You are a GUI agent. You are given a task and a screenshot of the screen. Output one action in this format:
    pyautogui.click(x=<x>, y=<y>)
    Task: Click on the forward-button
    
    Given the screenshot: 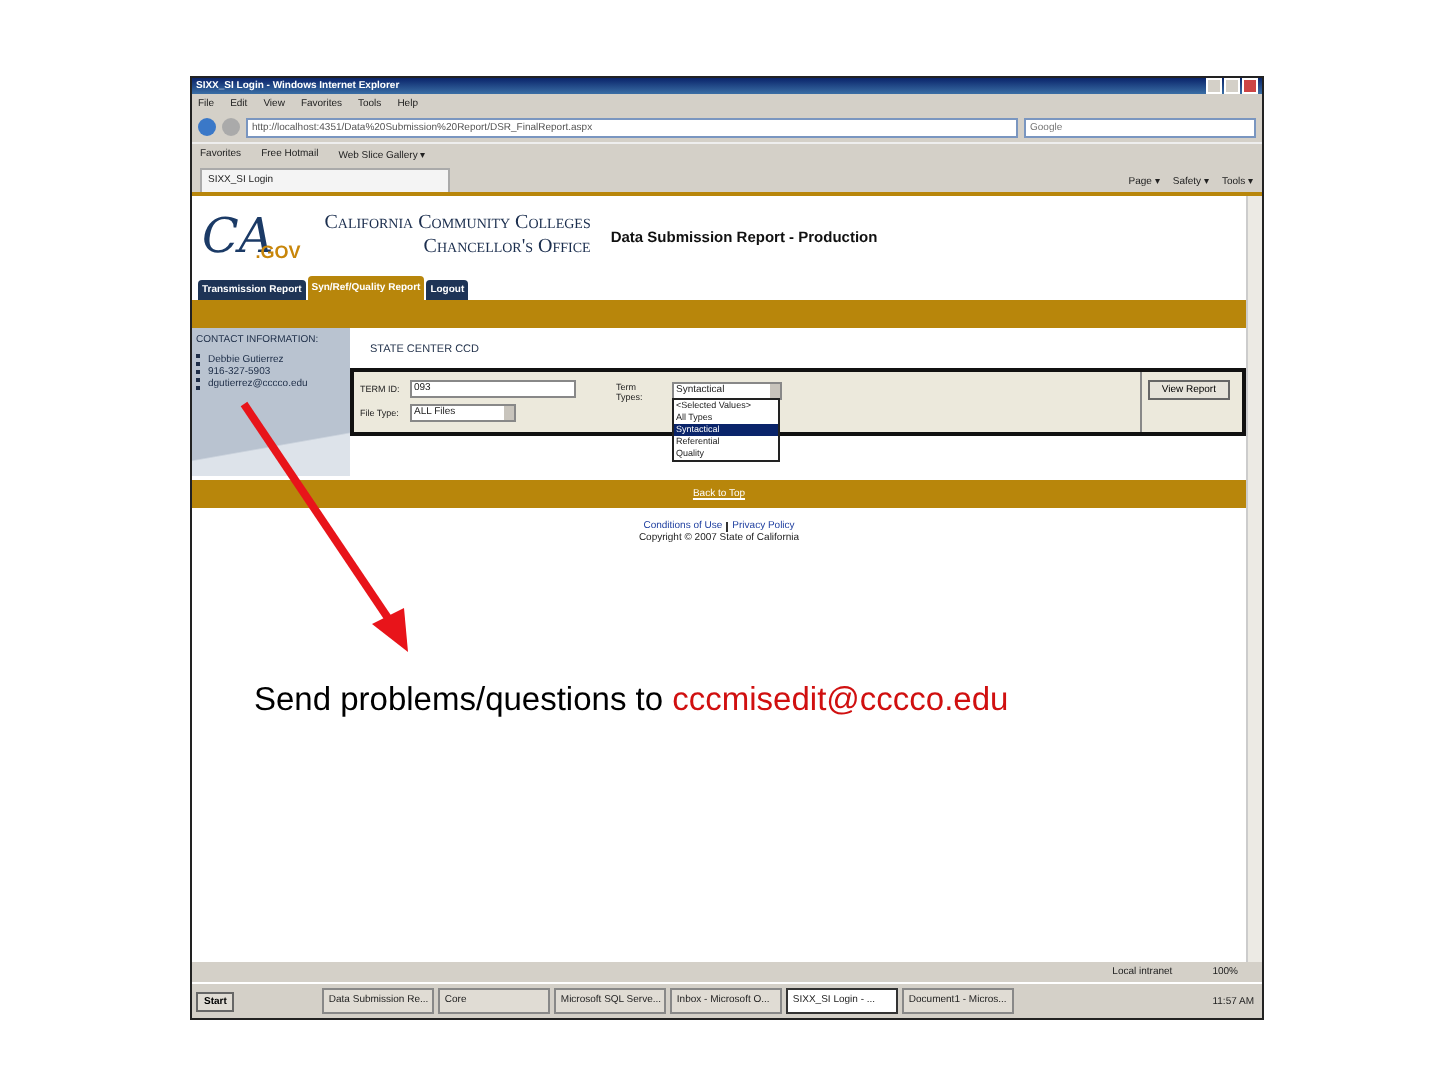 What is the action you would take?
    pyautogui.click(x=231, y=127)
    